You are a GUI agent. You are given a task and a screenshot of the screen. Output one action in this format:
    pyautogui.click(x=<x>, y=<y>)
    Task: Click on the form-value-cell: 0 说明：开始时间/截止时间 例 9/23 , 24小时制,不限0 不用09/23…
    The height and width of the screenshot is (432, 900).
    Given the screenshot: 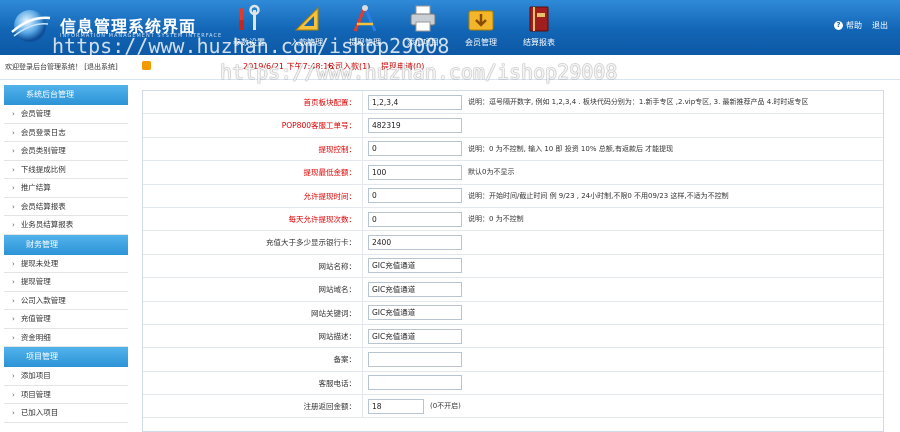 What is the action you would take?
    pyautogui.click(x=546, y=196)
    